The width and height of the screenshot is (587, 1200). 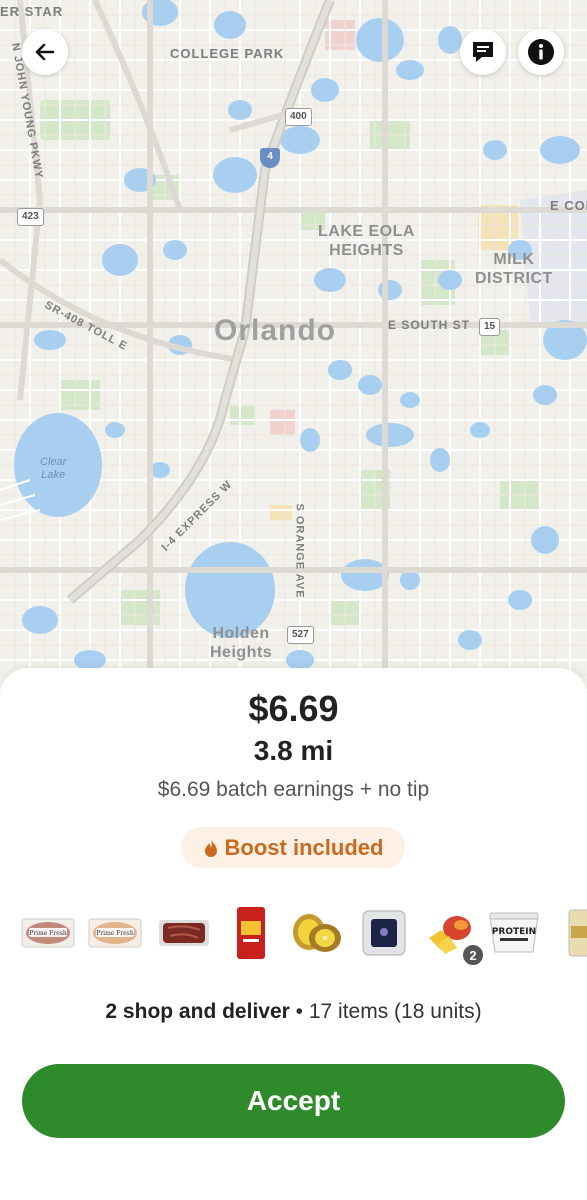 What do you see at coordinates (299, 551) in the screenshot?
I see `map-label-orange-ave: S ORANGE AVE` at bounding box center [299, 551].